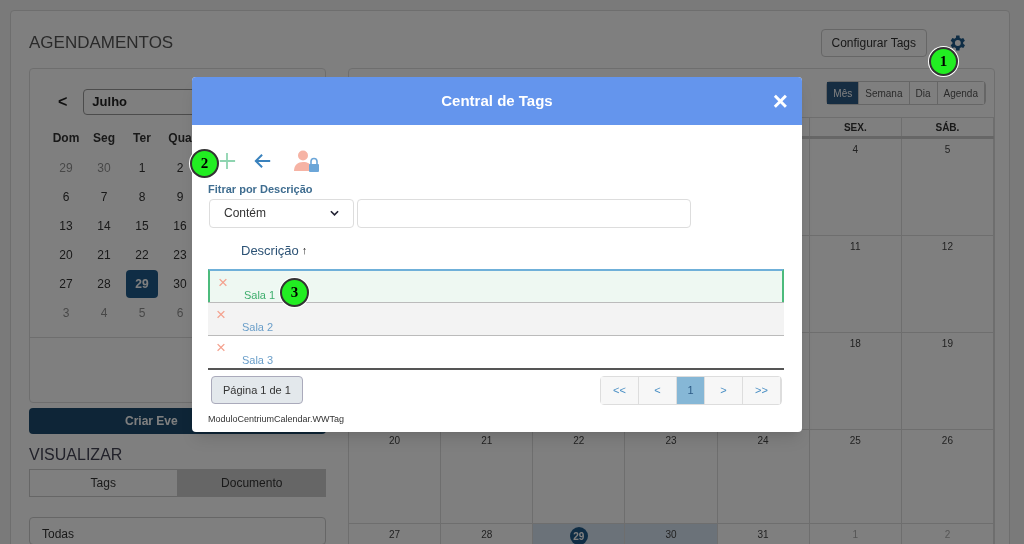  Describe the element at coordinates (103, 483) in the screenshot. I see `view-tab: Tags` at that location.